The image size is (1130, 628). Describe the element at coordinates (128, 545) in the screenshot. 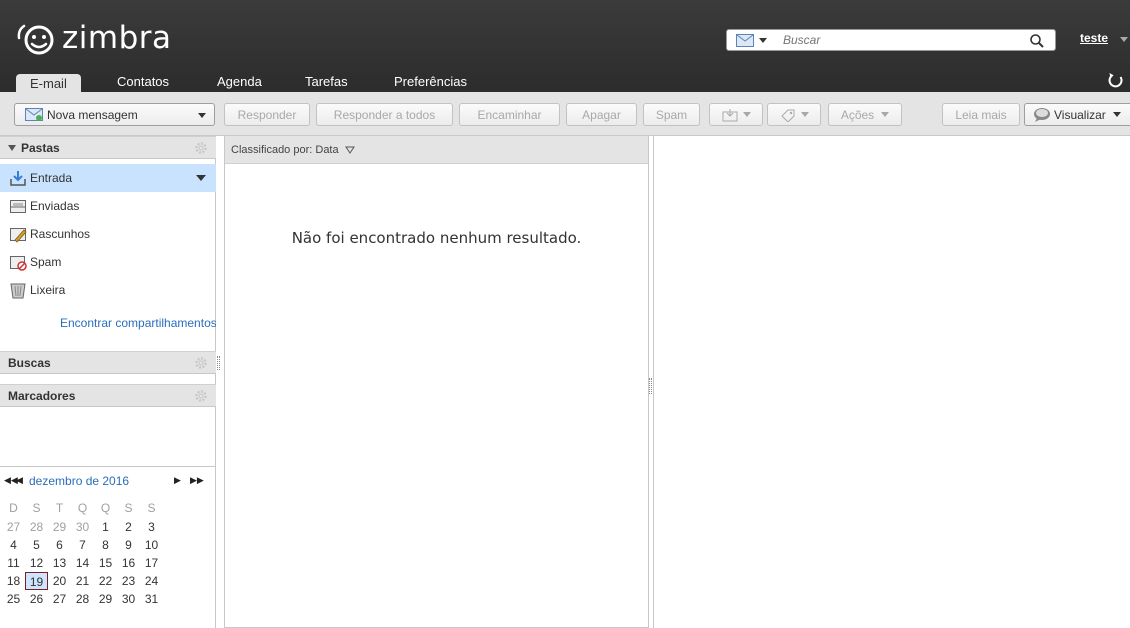

I see `calendar-day: 9` at that location.